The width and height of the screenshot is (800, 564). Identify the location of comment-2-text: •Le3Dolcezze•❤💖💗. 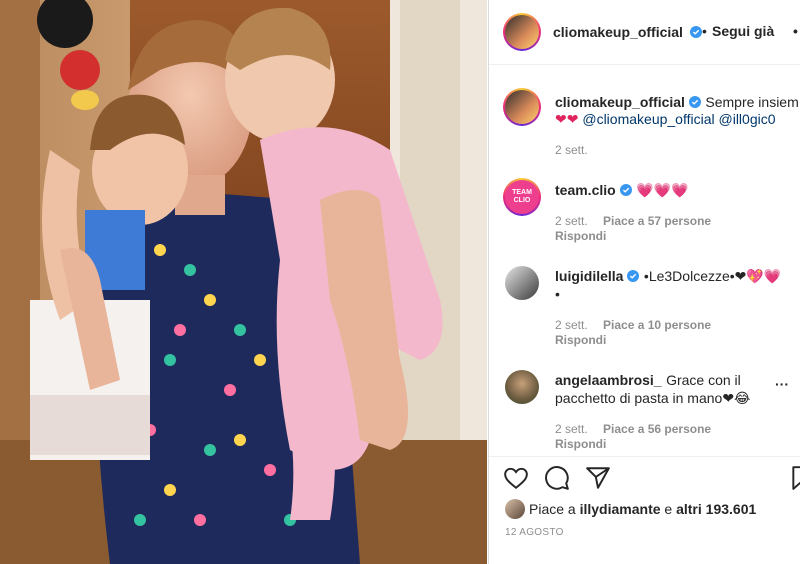
(712, 276).